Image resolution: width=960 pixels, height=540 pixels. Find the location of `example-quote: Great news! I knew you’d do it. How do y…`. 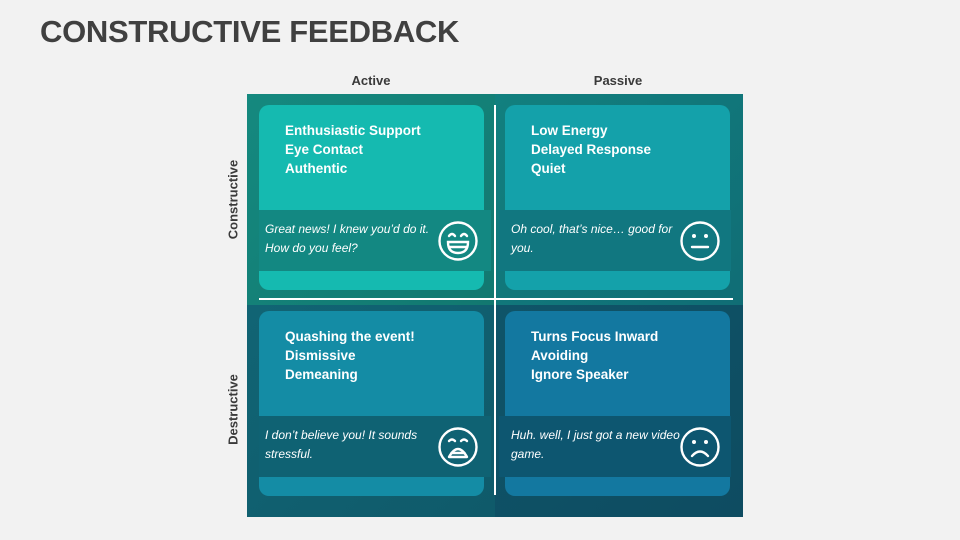

example-quote: Great news! I knew you’d do it. How do y… is located at coordinates (347, 238).